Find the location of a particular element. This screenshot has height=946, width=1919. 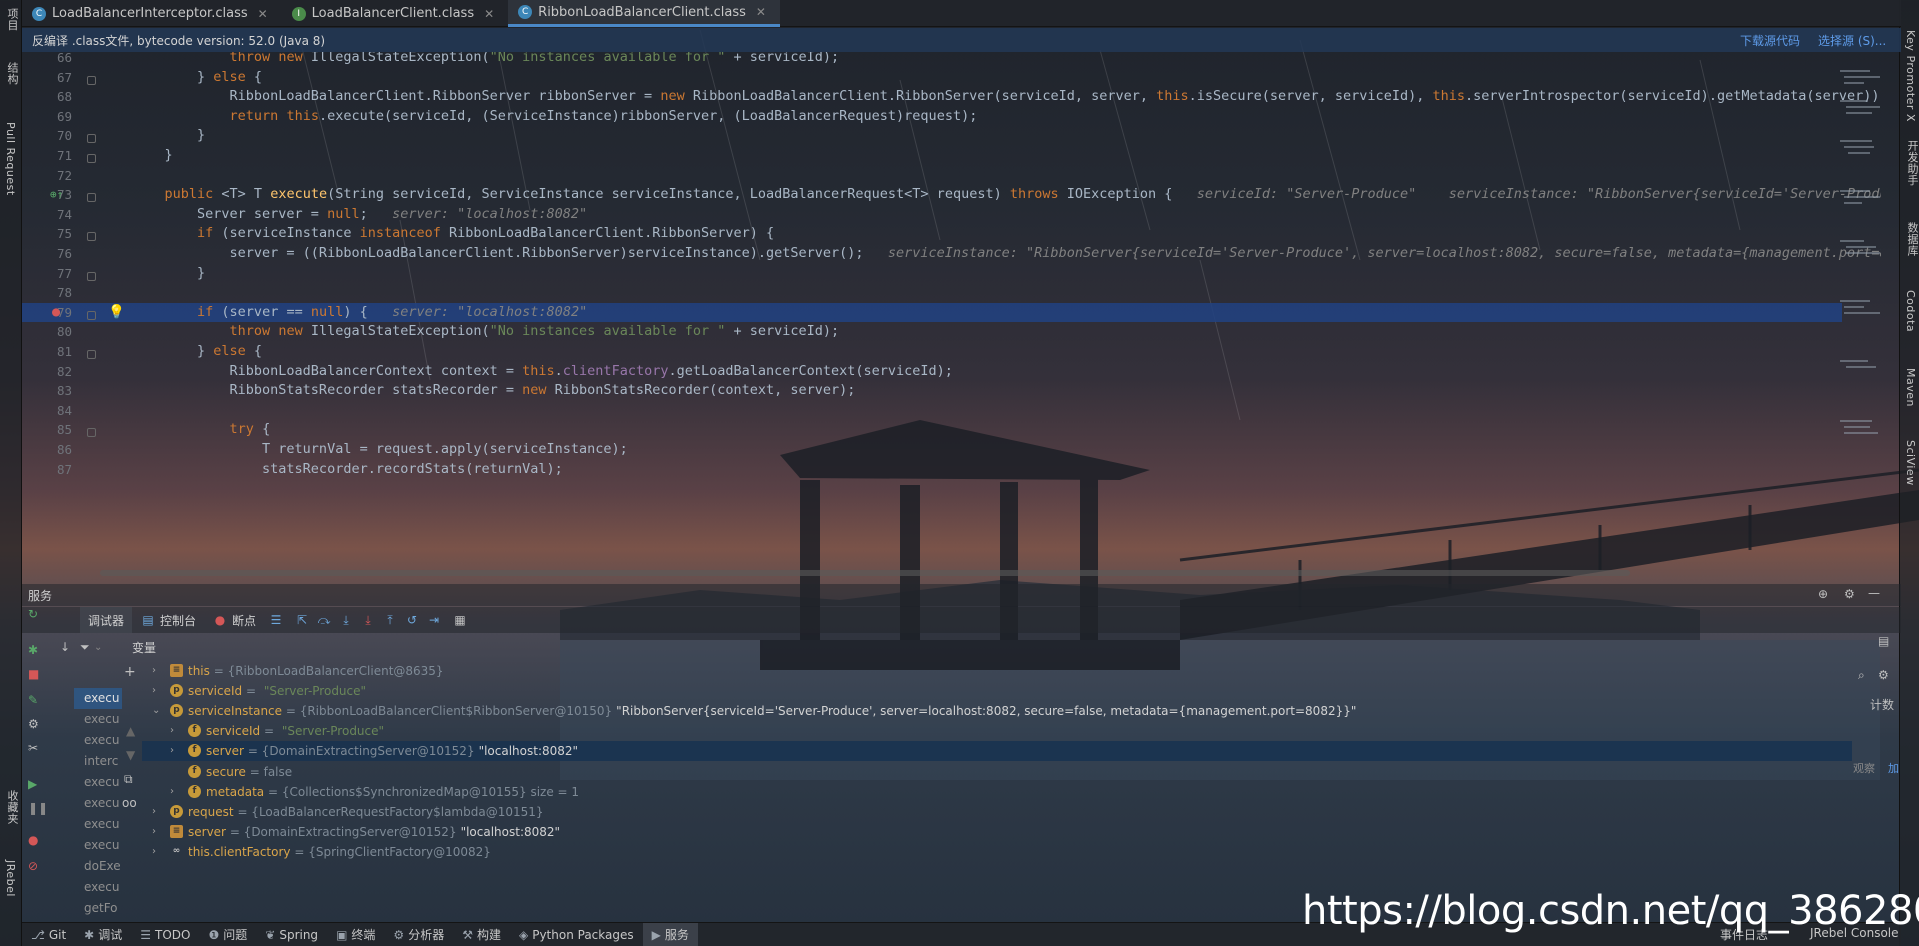

project-tool-button: 项目 is located at coordinates (12, 19).